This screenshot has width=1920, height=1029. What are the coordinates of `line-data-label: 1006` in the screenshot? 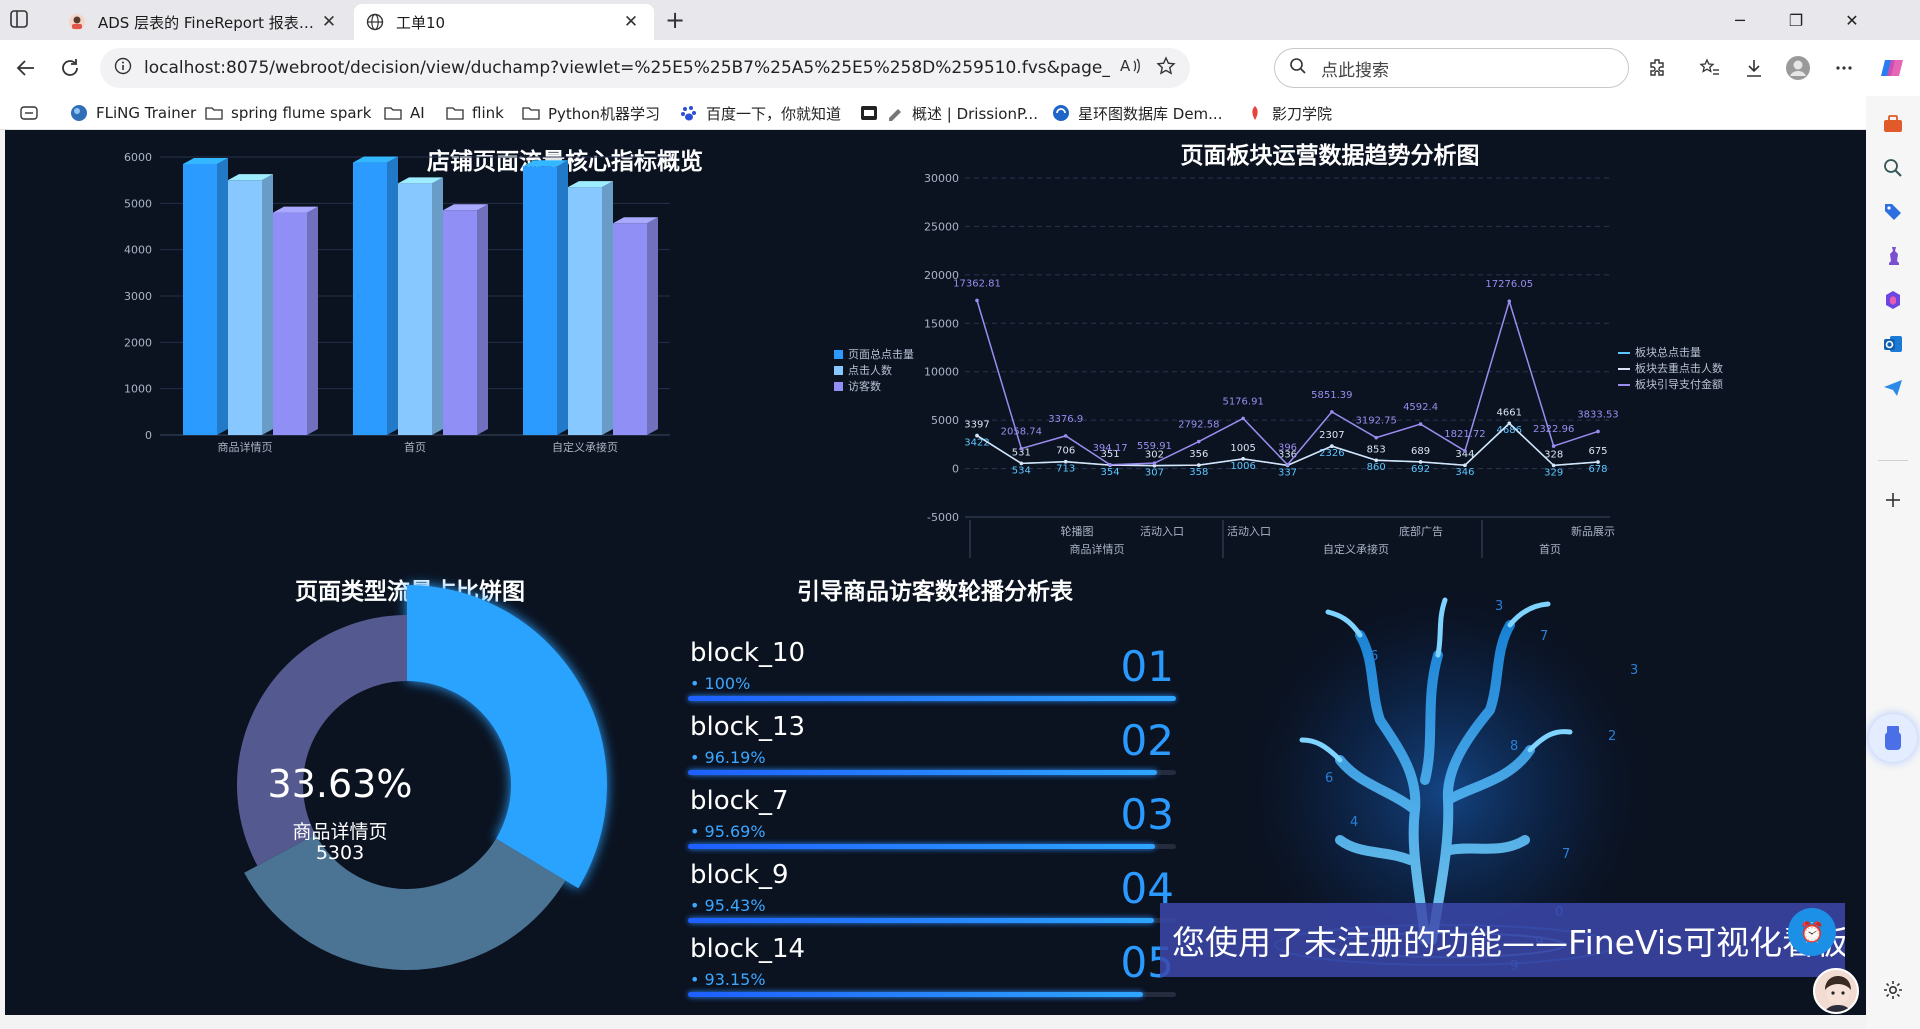 It's located at (1242, 466).